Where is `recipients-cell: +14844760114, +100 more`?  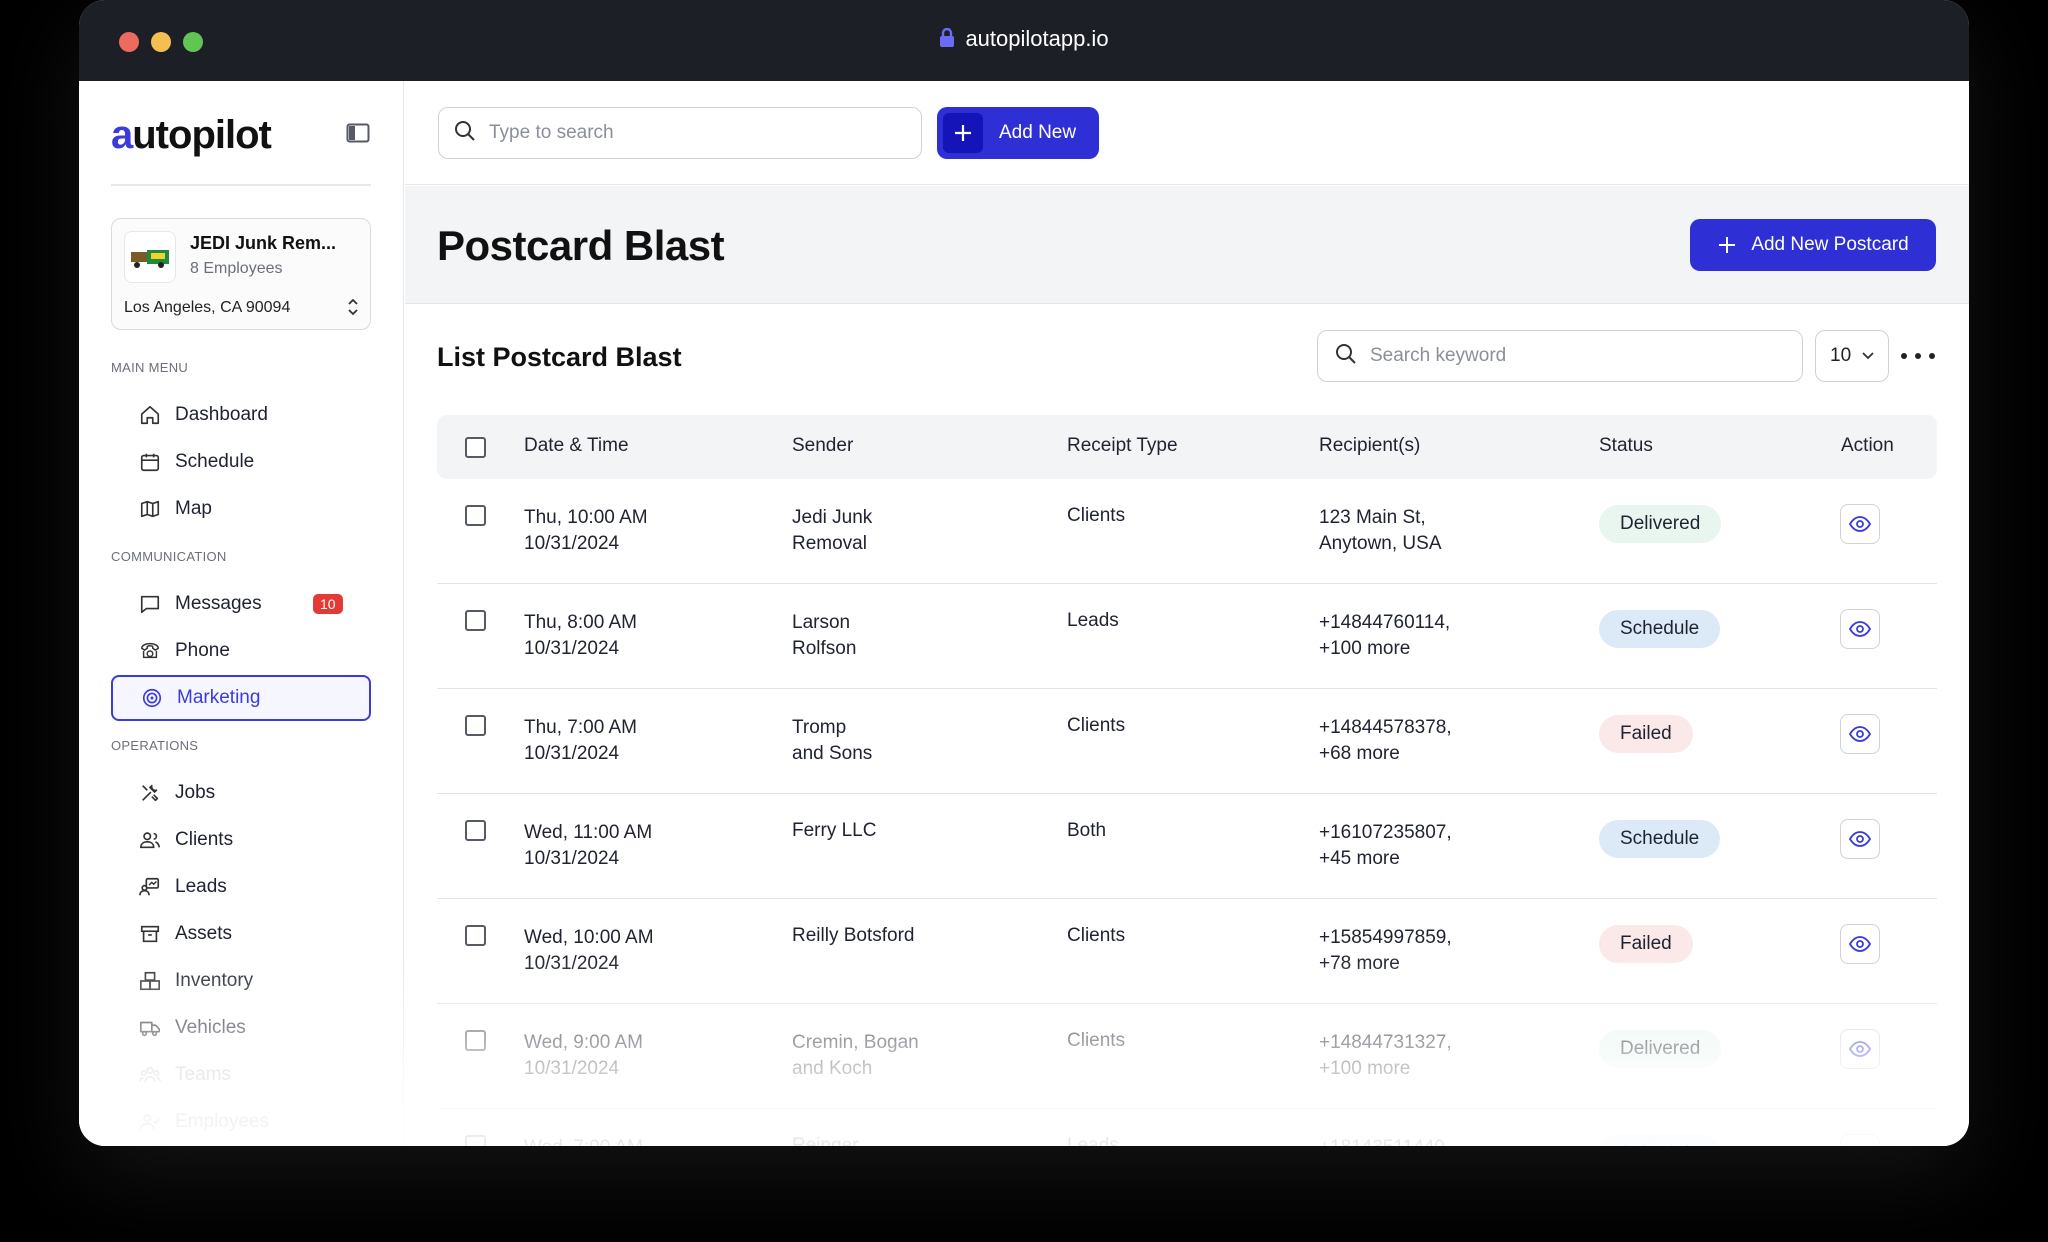
recipients-cell: +14844760114, +100 more is located at coordinates (1384, 636).